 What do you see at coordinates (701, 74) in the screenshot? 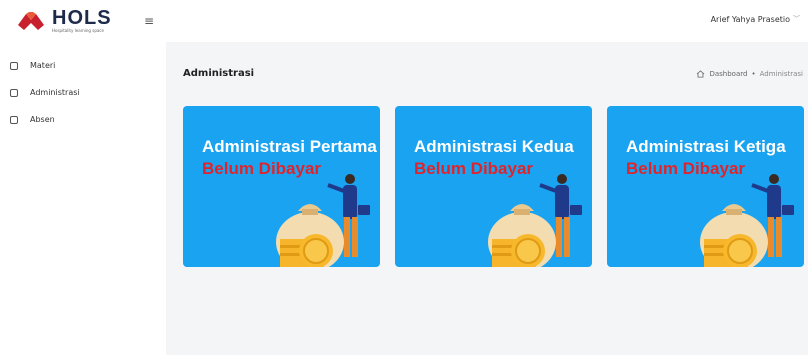
I see `home-icon` at bounding box center [701, 74].